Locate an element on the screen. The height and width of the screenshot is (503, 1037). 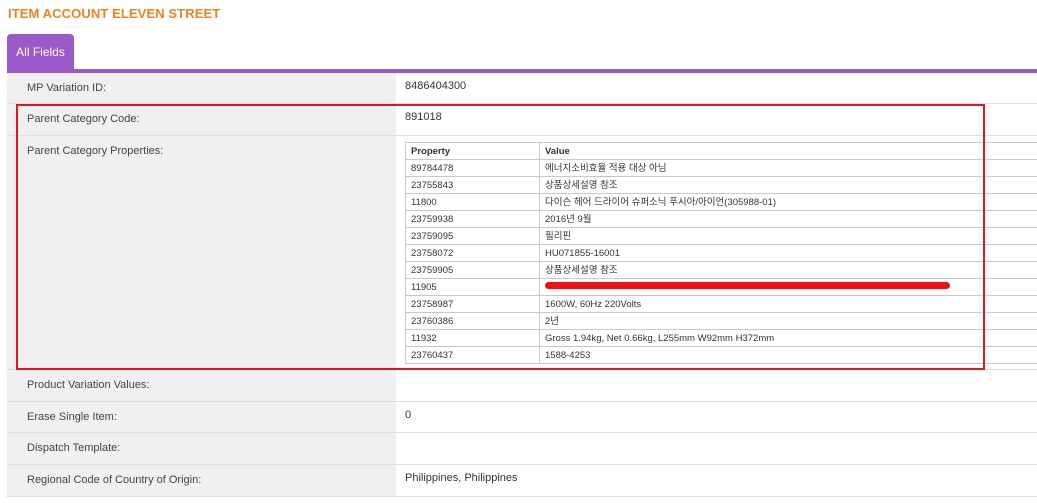
field-label: Parent Category Code: is located at coordinates (201, 119).